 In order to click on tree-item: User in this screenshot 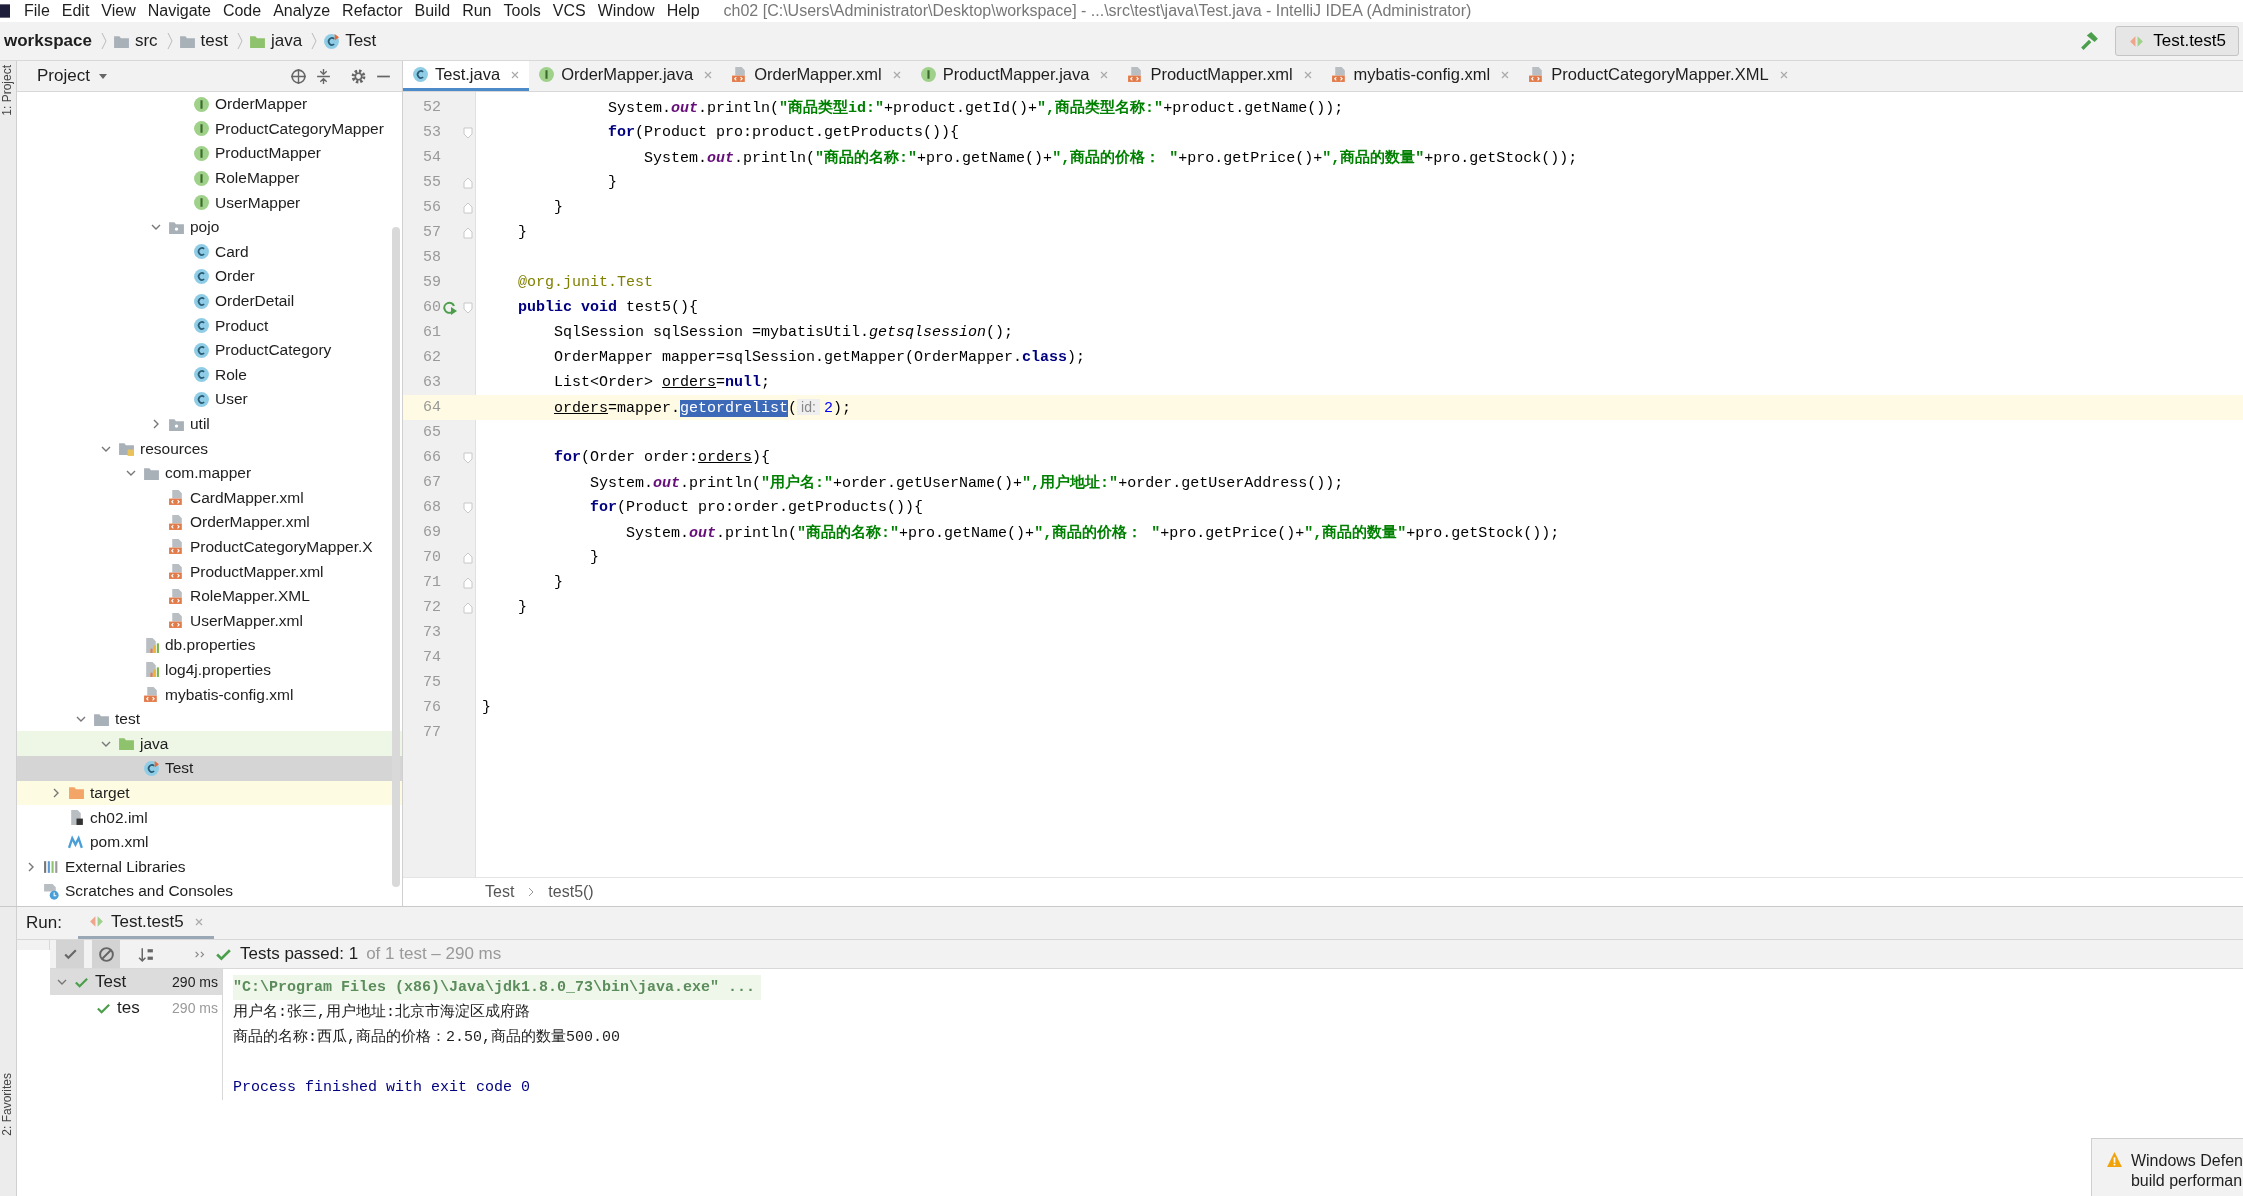, I will do `click(209, 399)`.